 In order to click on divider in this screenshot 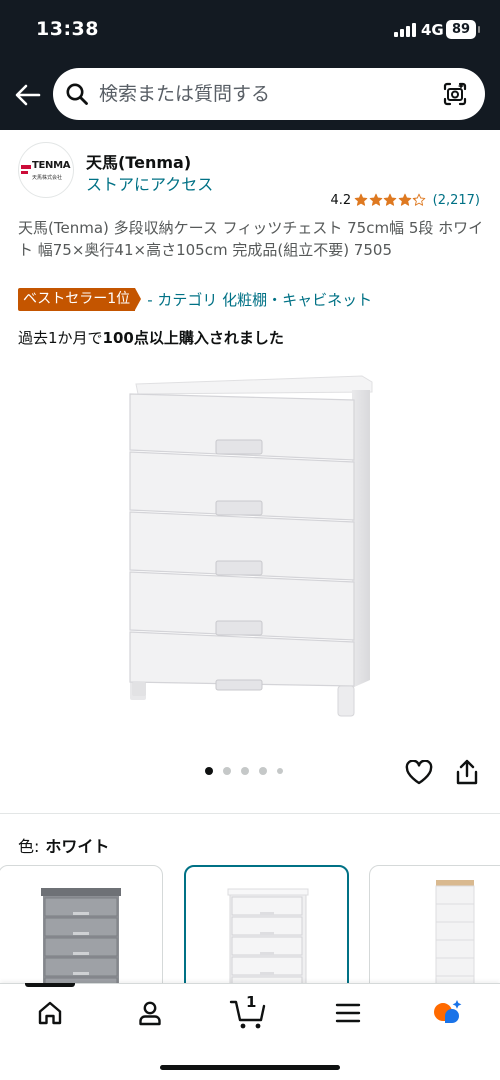, I will do `click(250, 813)`.